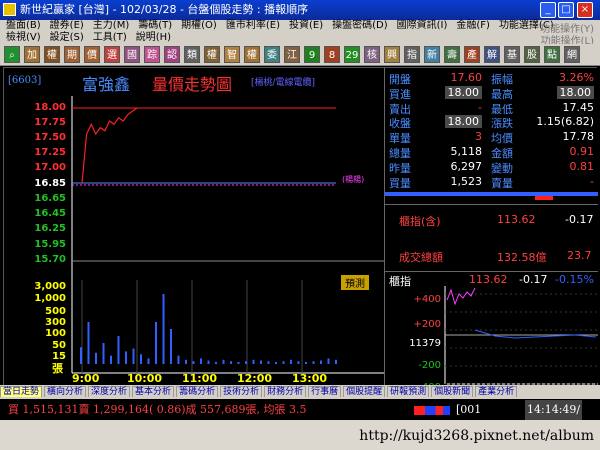  I want to click on toolbar-button: 核, so click(372, 54).